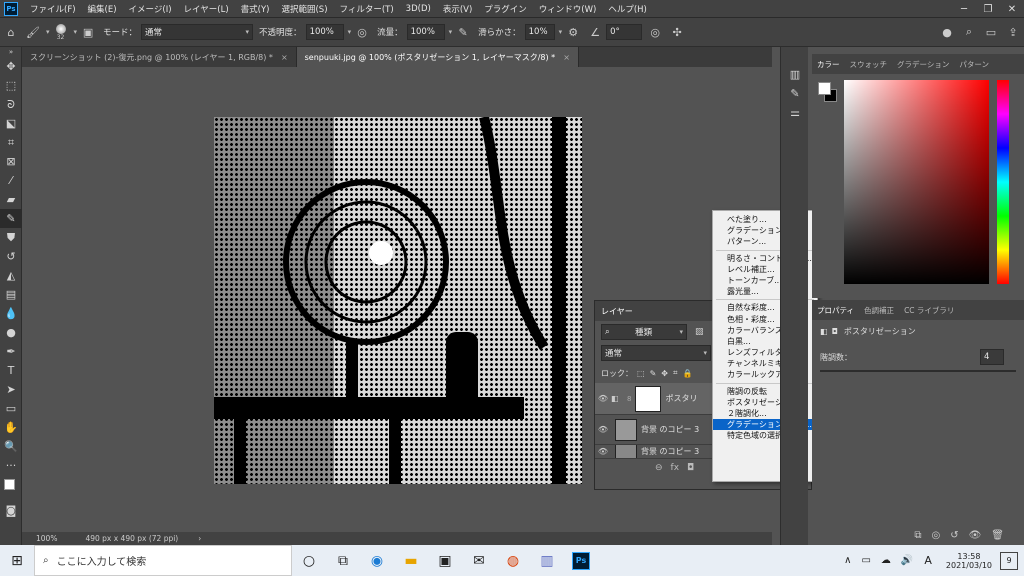 Image resolution: width=1024 pixels, height=576 pixels. What do you see at coordinates (11, 199) in the screenshot?
I see `healing-brush-tool-icon: ▰` at bounding box center [11, 199].